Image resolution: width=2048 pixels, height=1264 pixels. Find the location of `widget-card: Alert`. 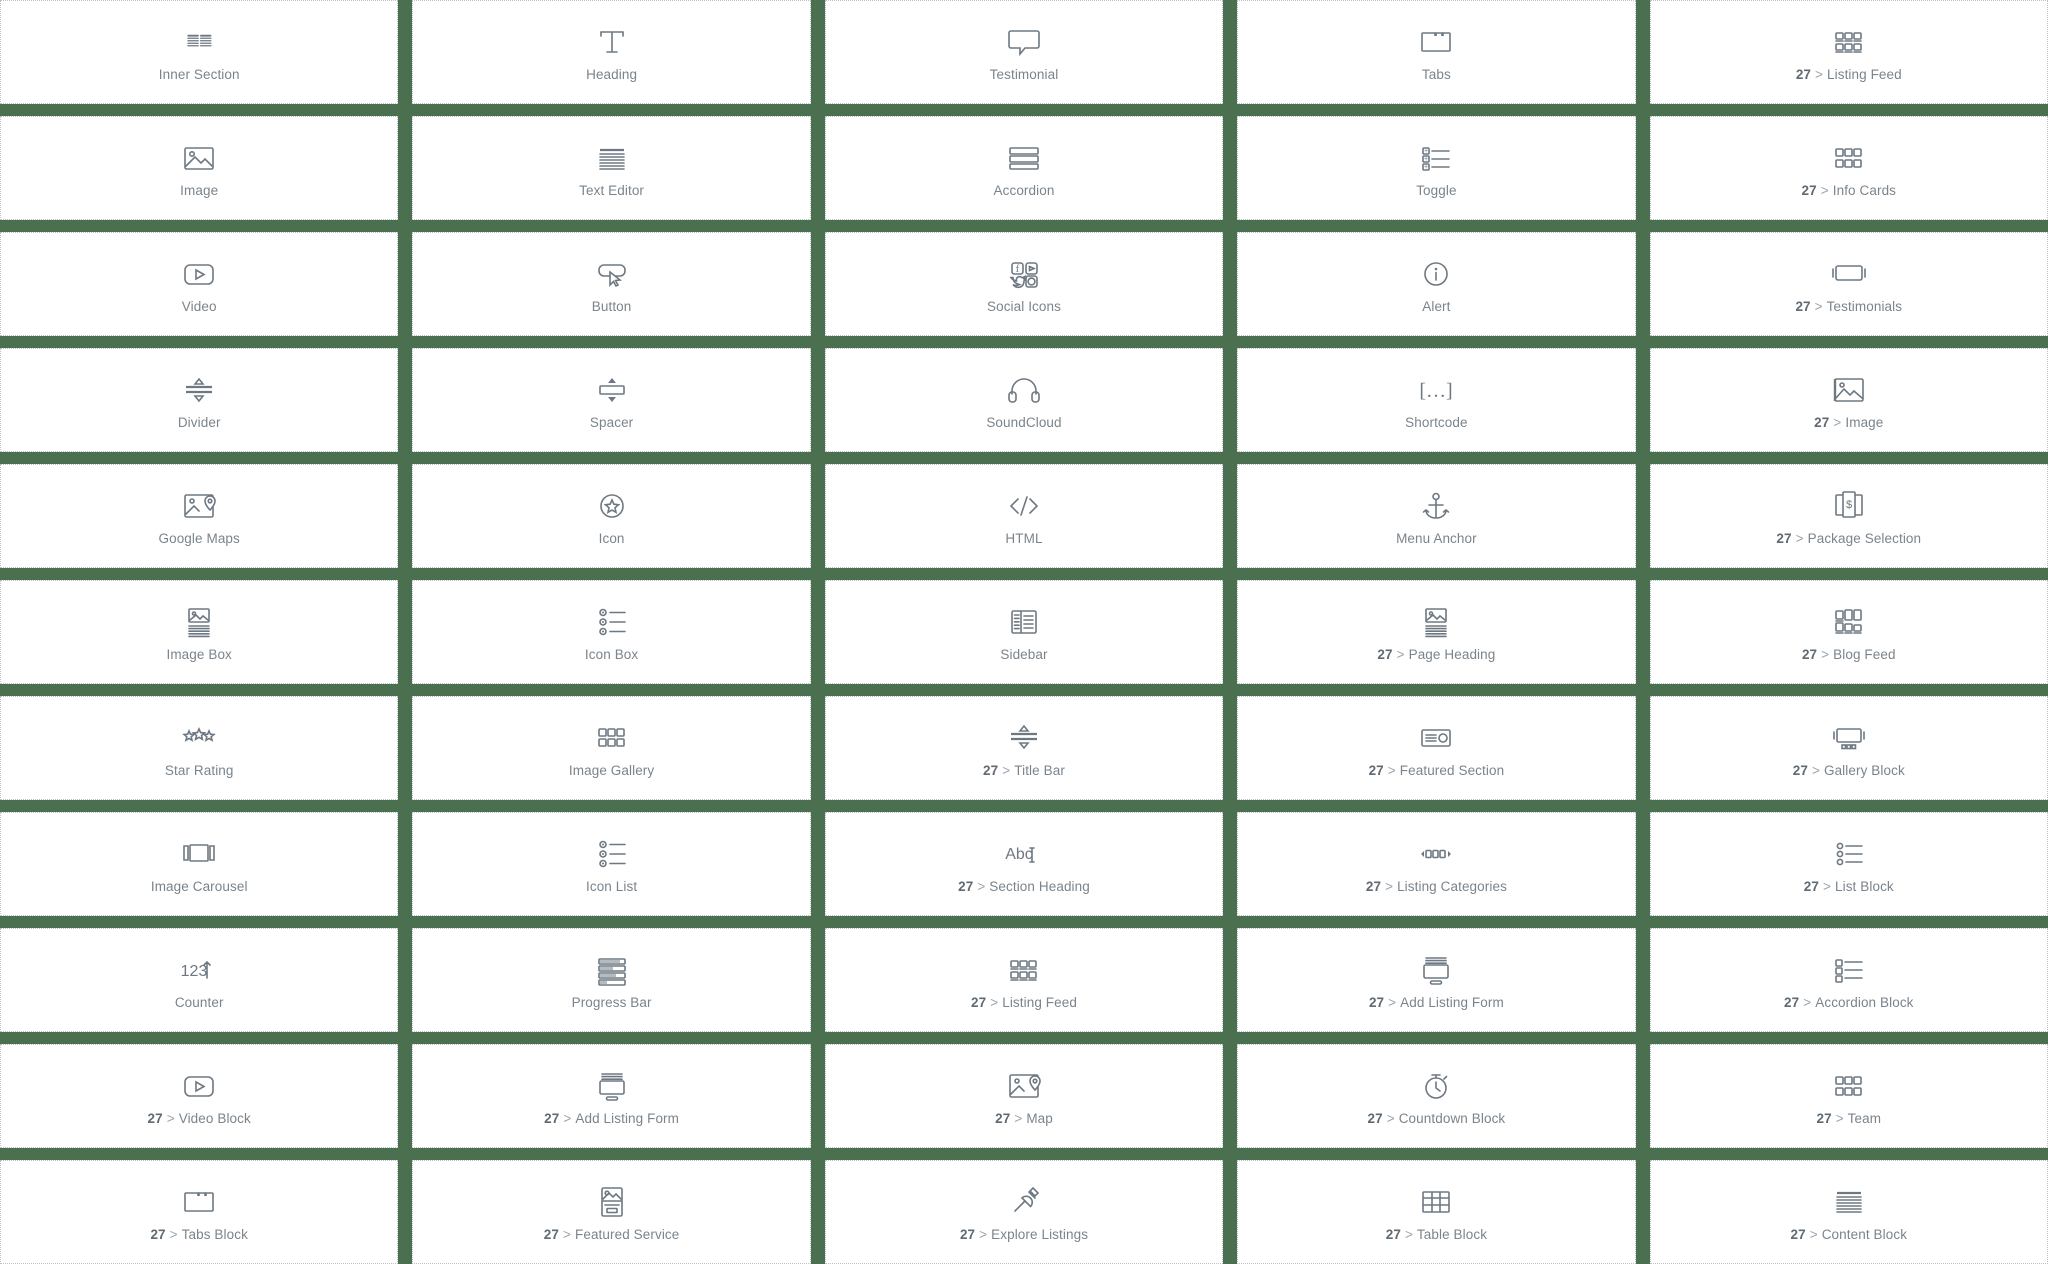

widget-card: Alert is located at coordinates (1436, 284).